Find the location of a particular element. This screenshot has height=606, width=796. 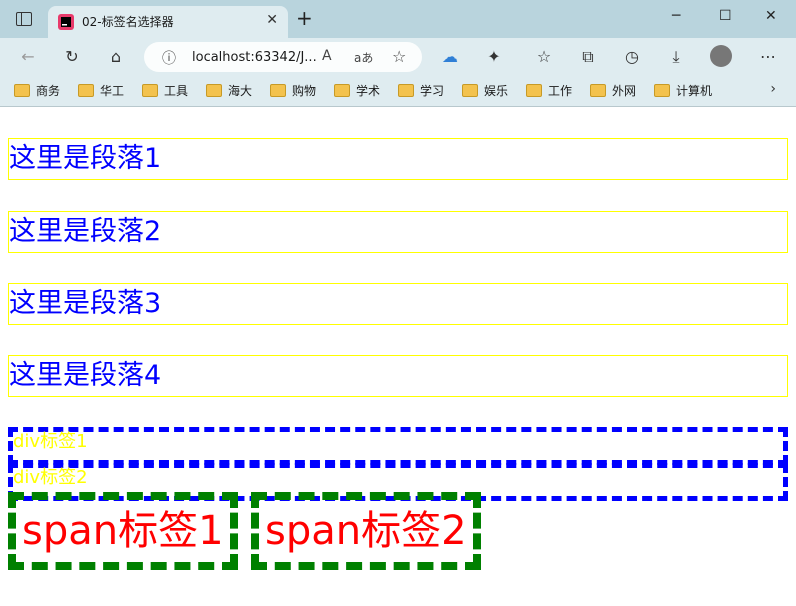

browser-titlebar: 02-标签名选择器 ✕ + ─ ☐ ✕ is located at coordinates (398, 19).